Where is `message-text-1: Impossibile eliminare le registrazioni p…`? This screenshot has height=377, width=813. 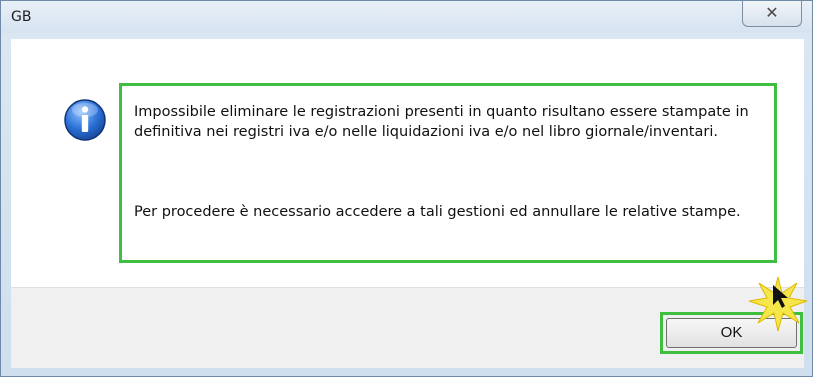
message-text-1: Impossibile eliminare le registrazioni p… is located at coordinates (441, 122).